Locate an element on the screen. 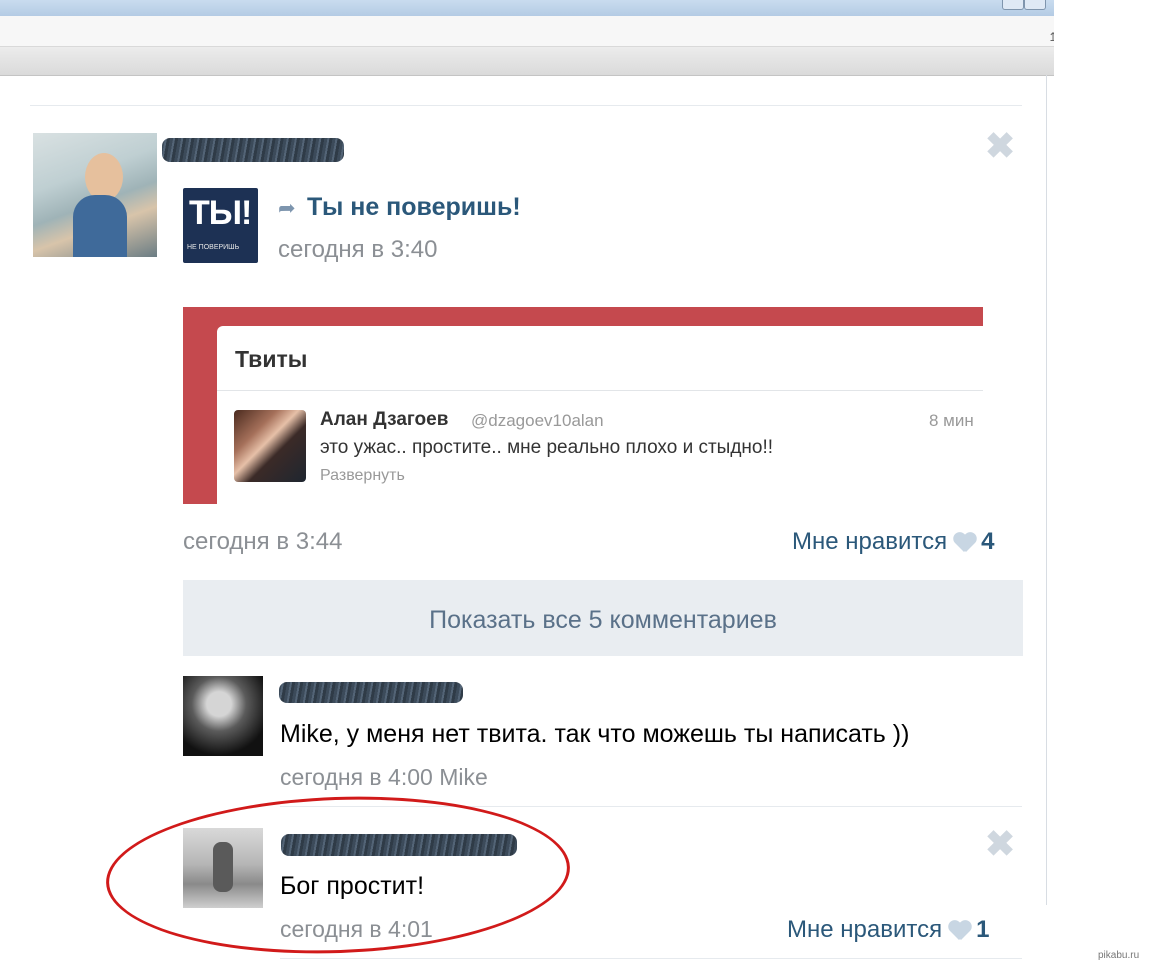  maximize-window-button is located at coordinates (1035, 5).